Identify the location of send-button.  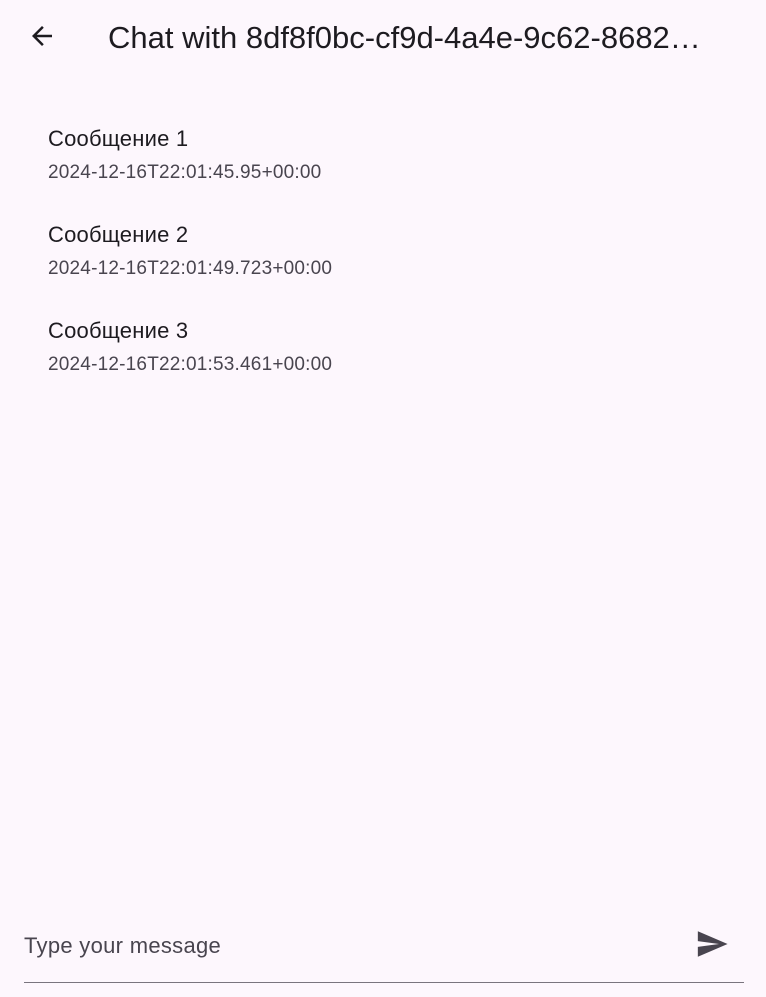
(712, 946).